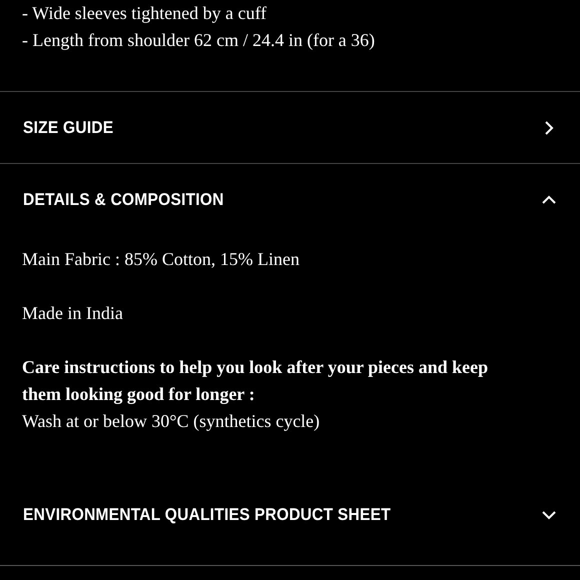 This screenshot has height=580, width=580. What do you see at coordinates (73, 313) in the screenshot?
I see `detail-paragraph: Made in India` at bounding box center [73, 313].